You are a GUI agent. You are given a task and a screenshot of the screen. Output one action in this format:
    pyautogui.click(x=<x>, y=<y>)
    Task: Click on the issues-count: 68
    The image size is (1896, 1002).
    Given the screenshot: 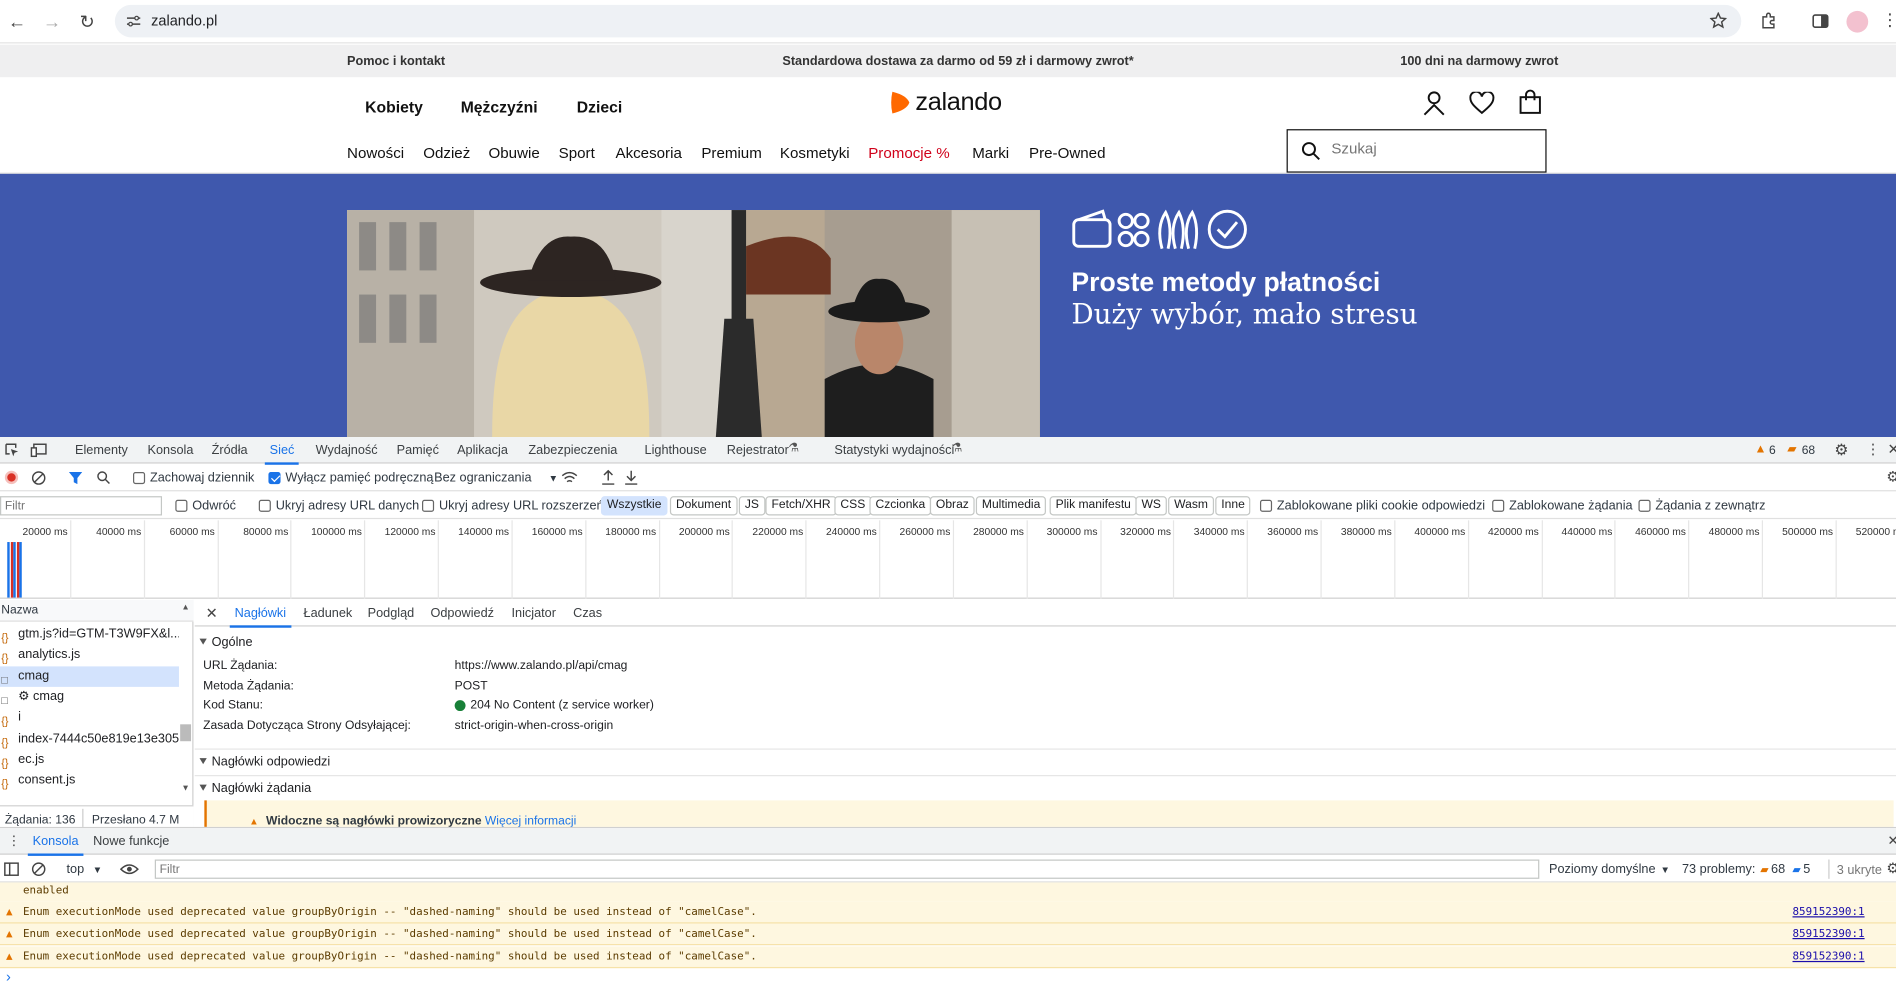 What is the action you would take?
    pyautogui.click(x=1808, y=450)
    